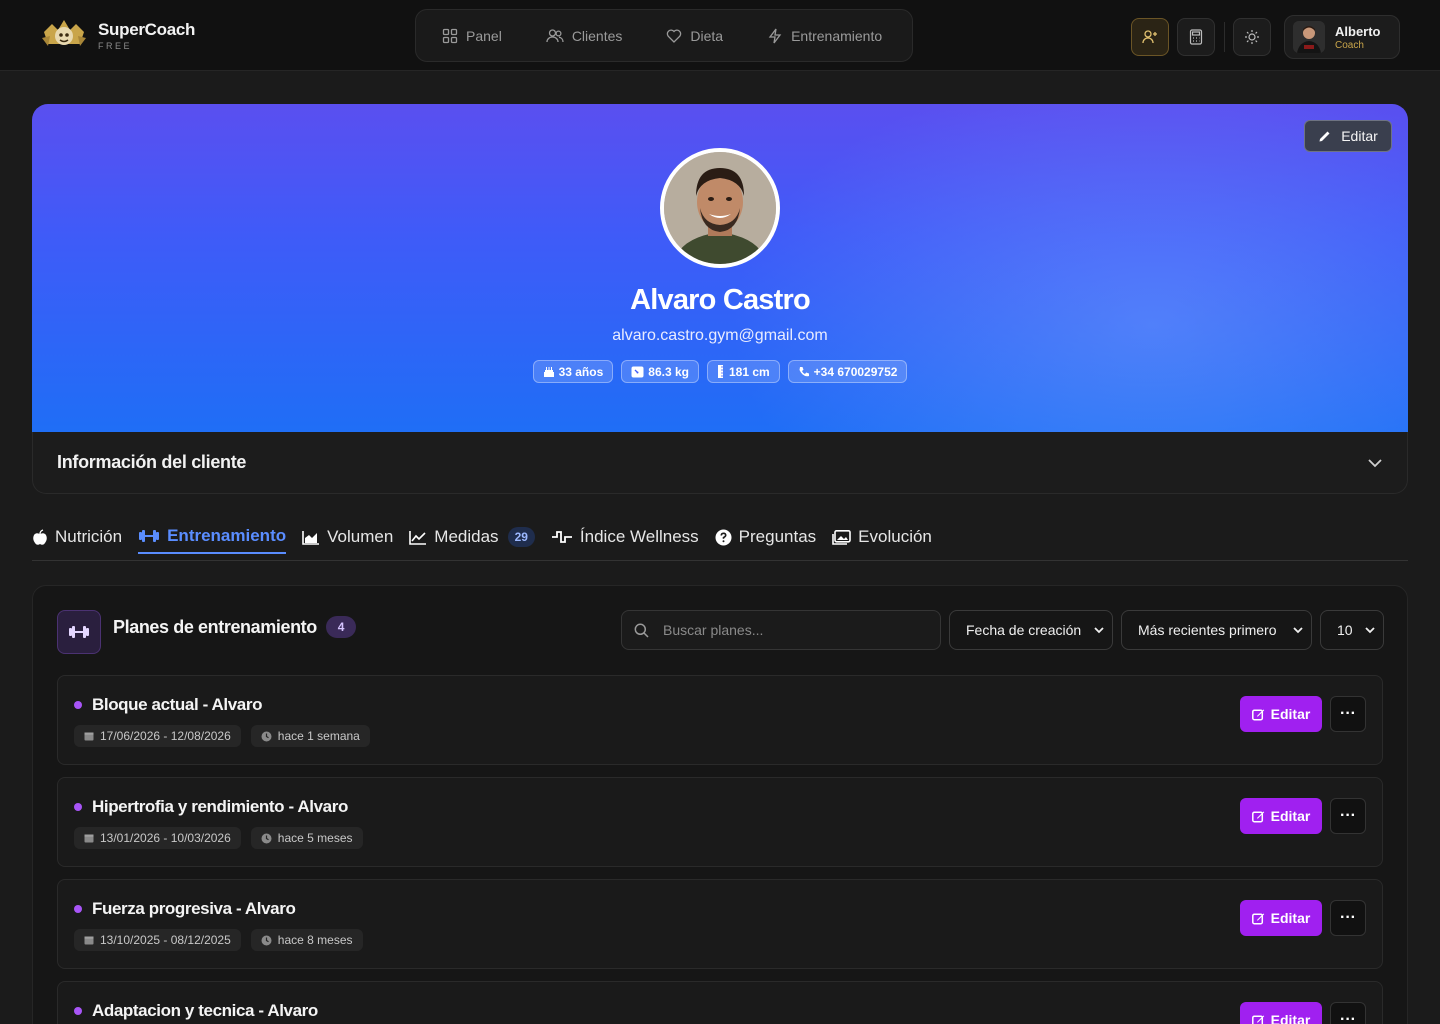 The image size is (1440, 1024). What do you see at coordinates (340, 627) in the screenshot?
I see `plans-count-badge: 4` at bounding box center [340, 627].